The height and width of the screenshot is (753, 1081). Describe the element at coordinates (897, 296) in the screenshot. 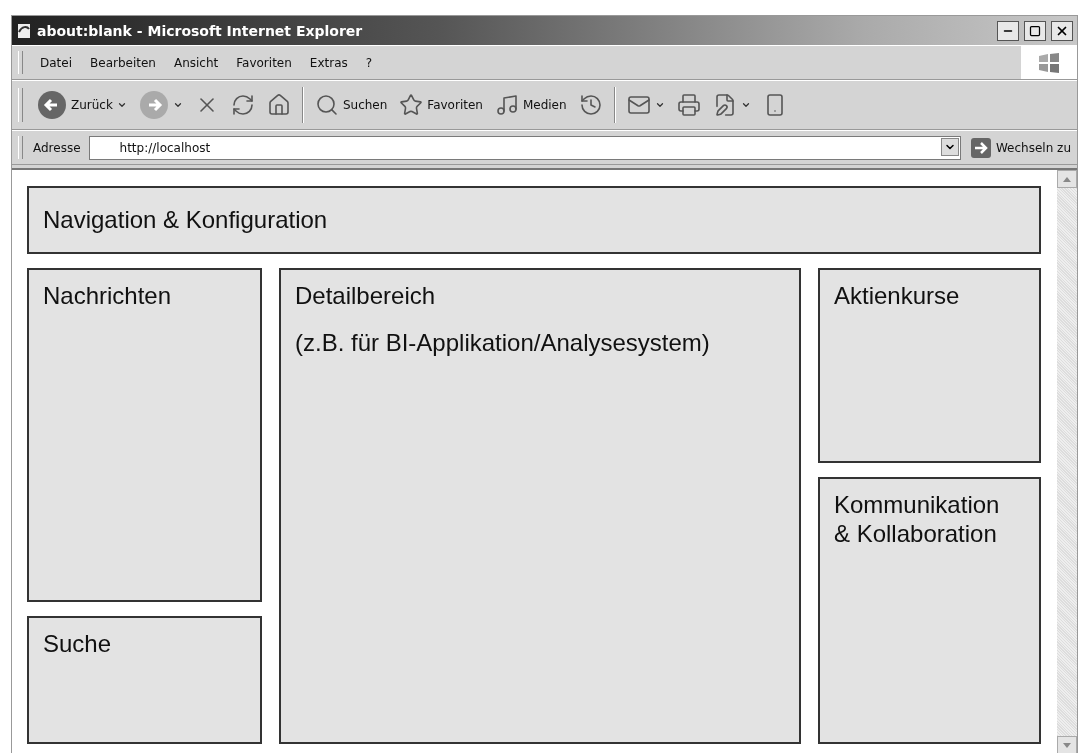

I see `panel-title: Aktienkurse` at that location.